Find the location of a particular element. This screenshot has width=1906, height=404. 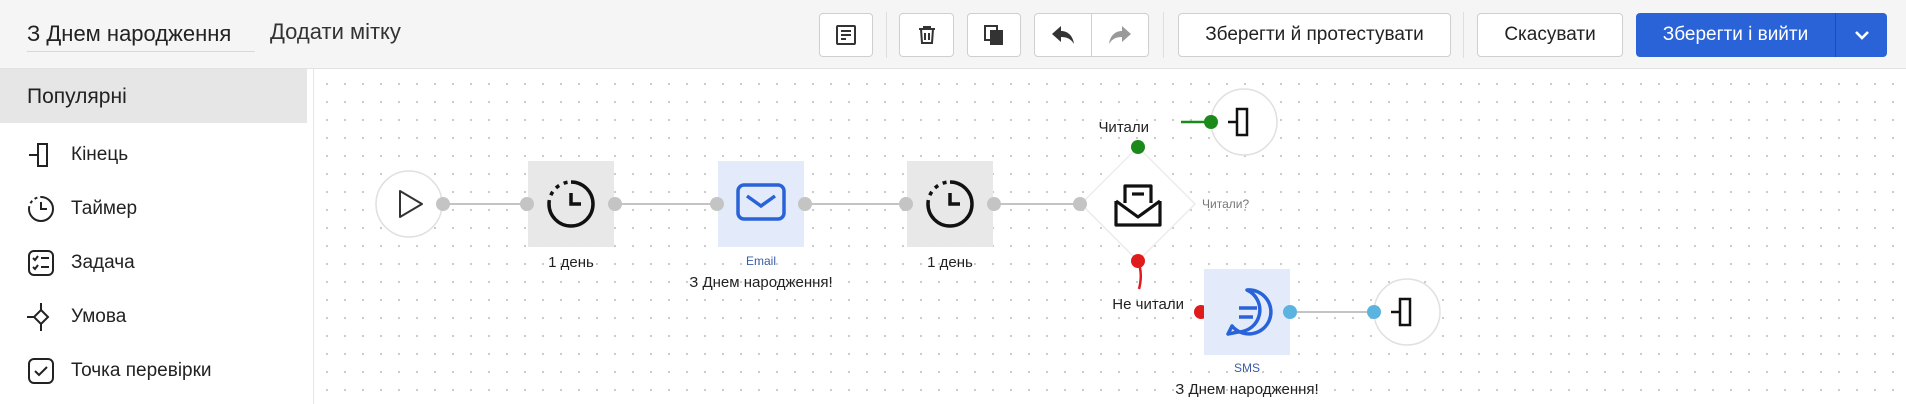

palette-item-label: Кінець is located at coordinates (100, 154).